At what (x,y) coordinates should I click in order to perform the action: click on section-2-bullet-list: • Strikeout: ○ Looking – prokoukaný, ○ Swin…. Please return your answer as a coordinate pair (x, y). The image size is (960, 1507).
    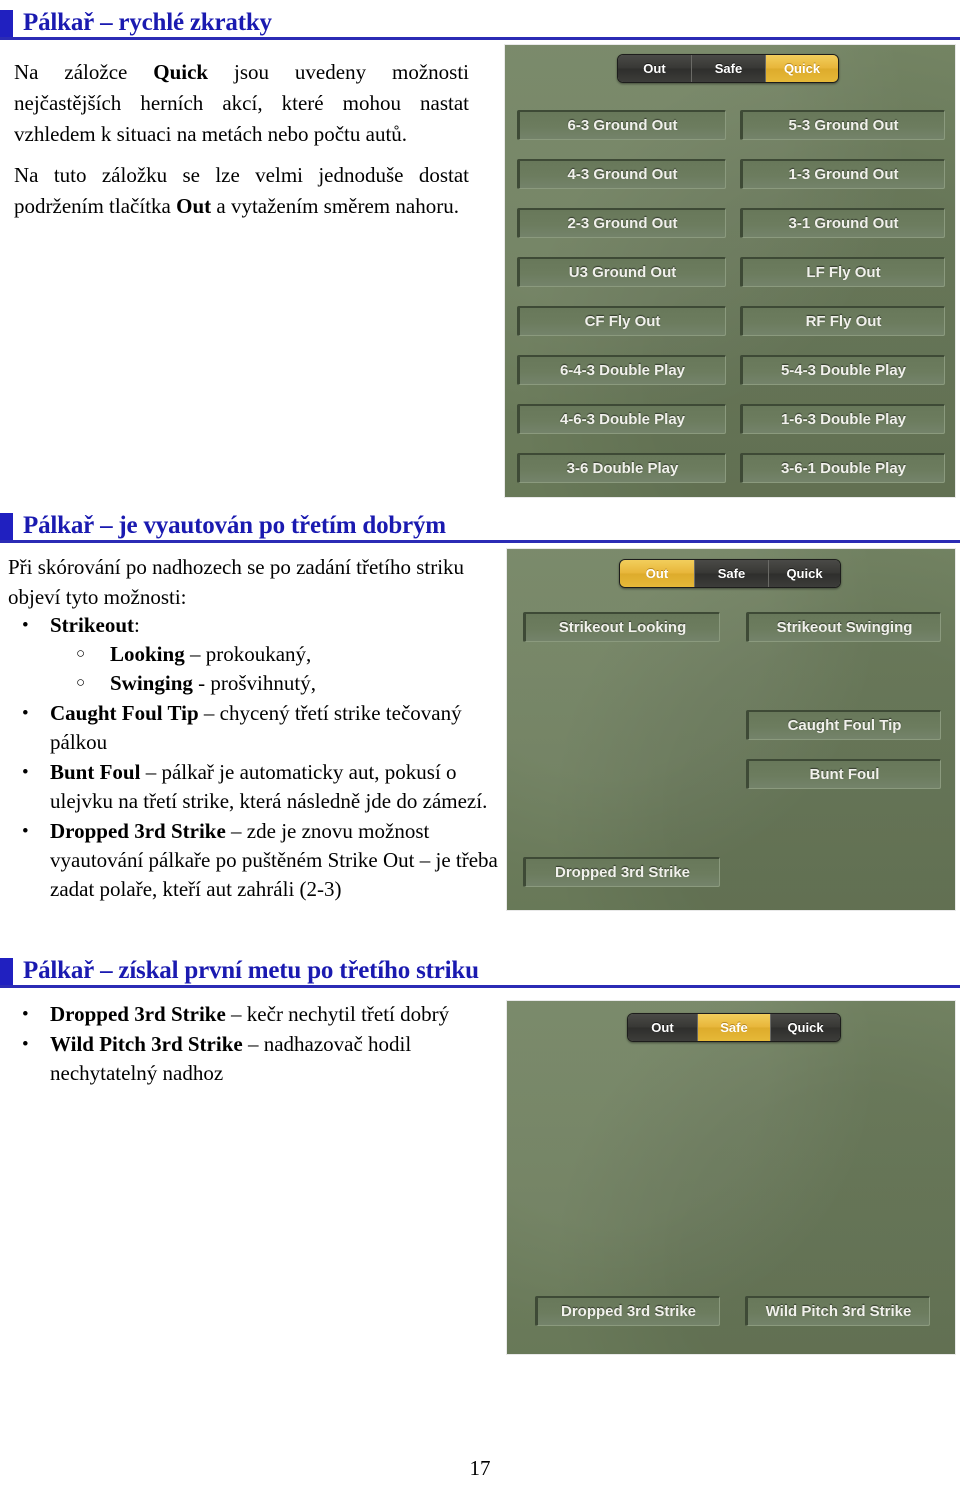
    Looking at the image, I should click on (253, 757).